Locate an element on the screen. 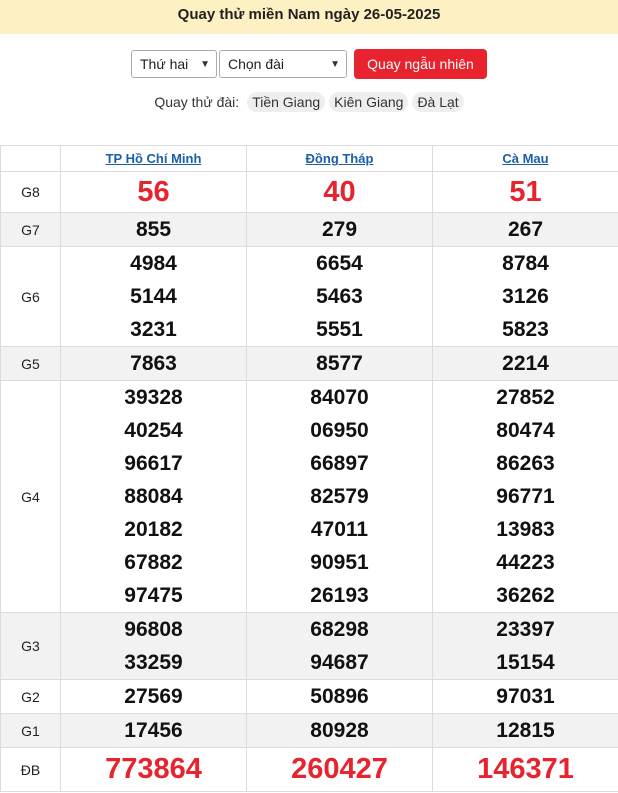  result-number: 279 is located at coordinates (339, 229).